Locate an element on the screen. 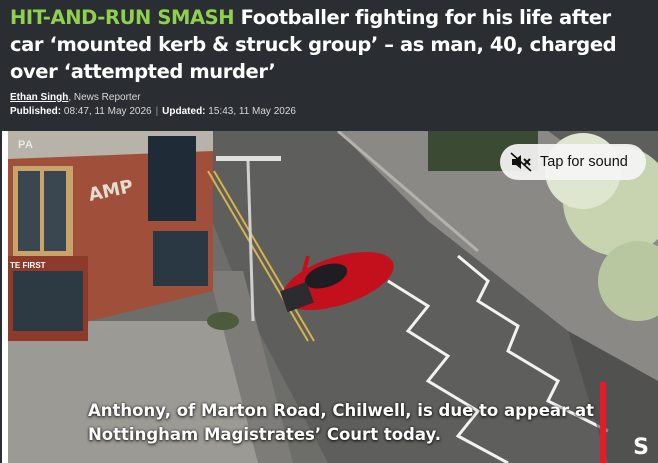 The image size is (658, 463). author-link: Ethan Singh is located at coordinates (39, 97).